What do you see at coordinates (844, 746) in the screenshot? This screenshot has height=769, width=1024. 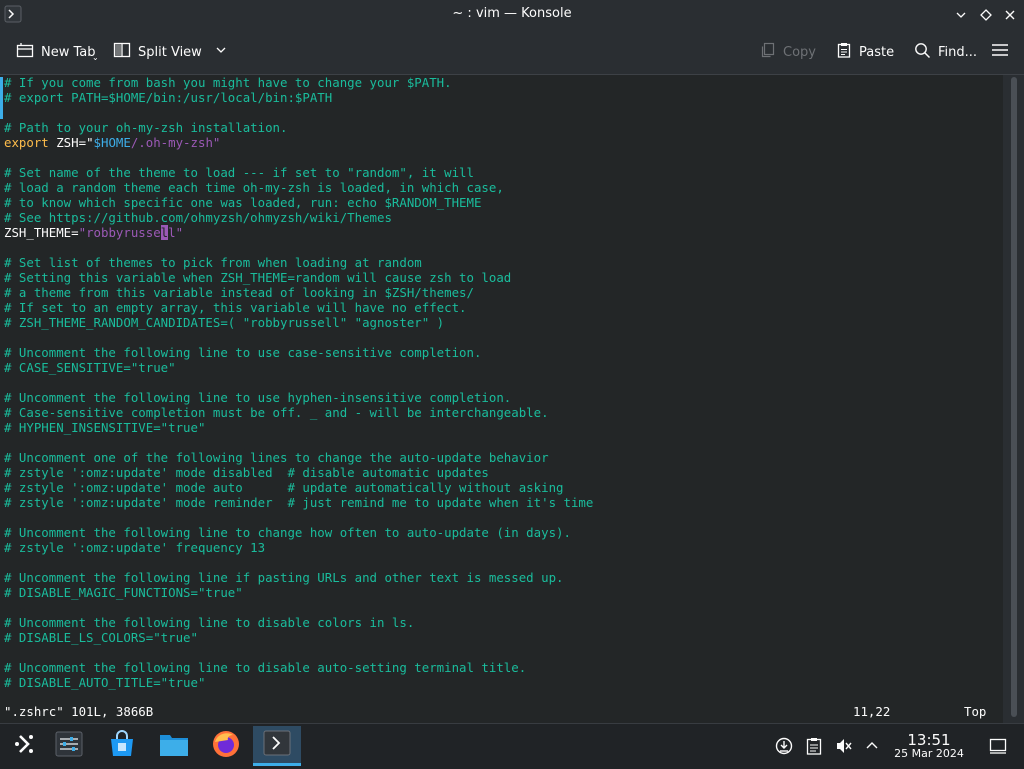 I see `volume-muted-icon` at bounding box center [844, 746].